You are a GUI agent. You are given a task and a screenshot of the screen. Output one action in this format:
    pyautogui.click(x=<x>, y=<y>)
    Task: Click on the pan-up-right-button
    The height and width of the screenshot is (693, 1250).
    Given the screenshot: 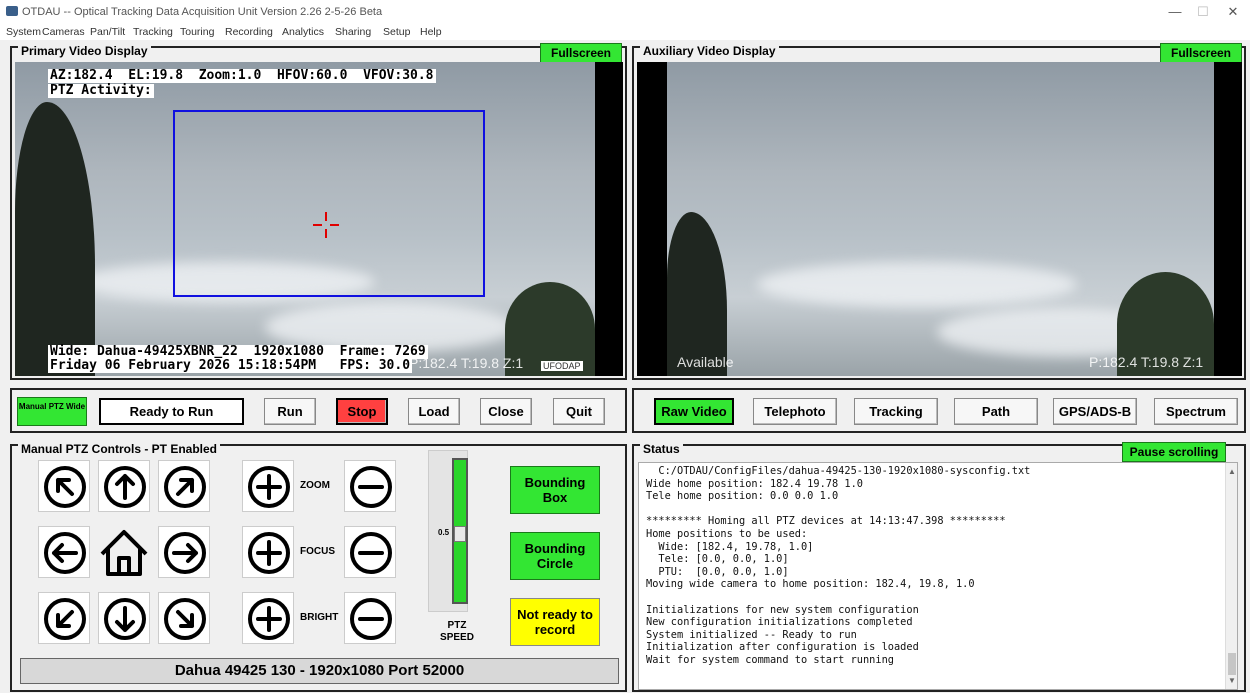 What is the action you would take?
    pyautogui.click(x=184, y=486)
    